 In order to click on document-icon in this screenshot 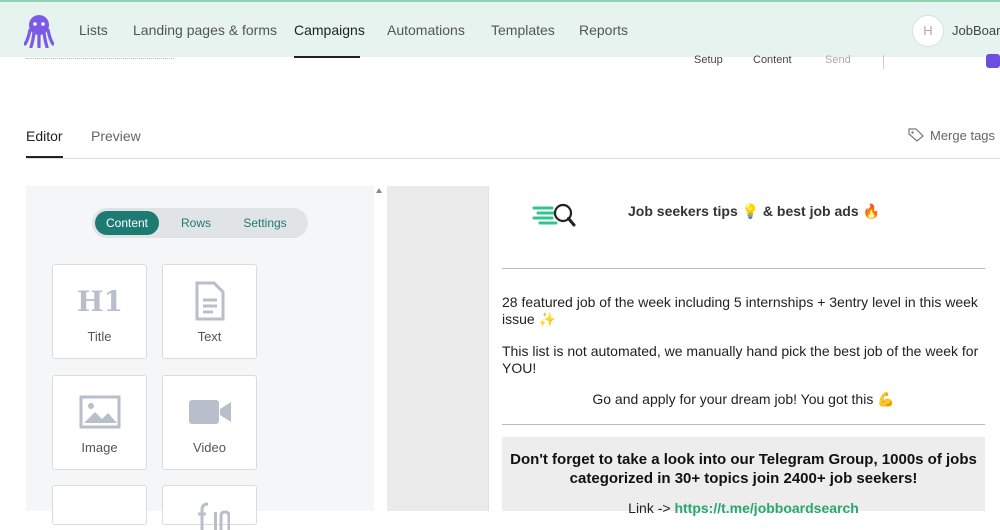, I will do `click(209, 301)`.